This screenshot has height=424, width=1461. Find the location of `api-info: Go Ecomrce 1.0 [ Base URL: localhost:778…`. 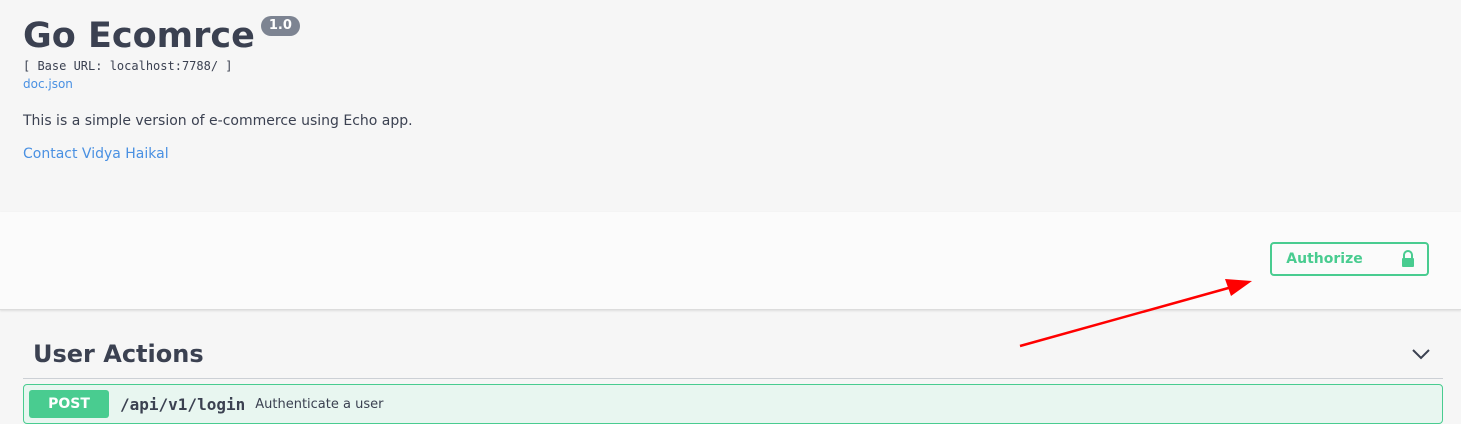

api-info: Go Ecomrce 1.0 [ Base URL: localhost:778… is located at coordinates (218, 88).